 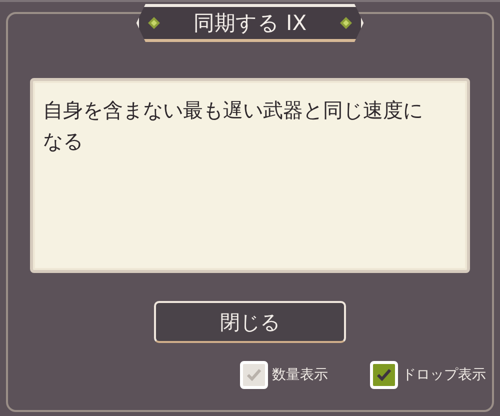 I want to click on description-text: 自身を含まない最も遅い武器と同じ速度になる, so click(x=233, y=126).